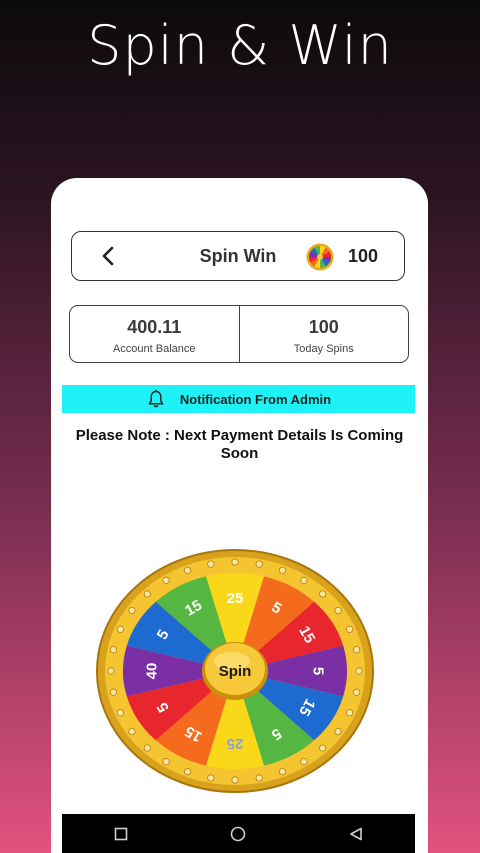 Image resolution: width=480 pixels, height=853 pixels. I want to click on spin-button: Spin, so click(235, 671).